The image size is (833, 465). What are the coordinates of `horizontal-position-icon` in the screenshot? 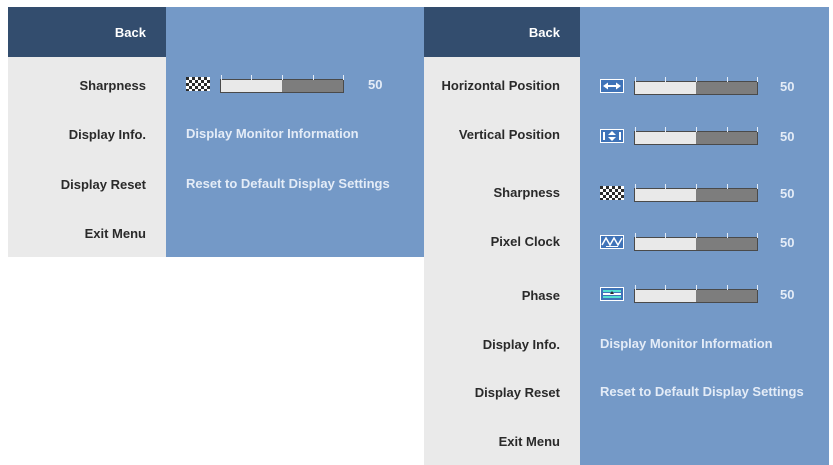 It's located at (612, 86).